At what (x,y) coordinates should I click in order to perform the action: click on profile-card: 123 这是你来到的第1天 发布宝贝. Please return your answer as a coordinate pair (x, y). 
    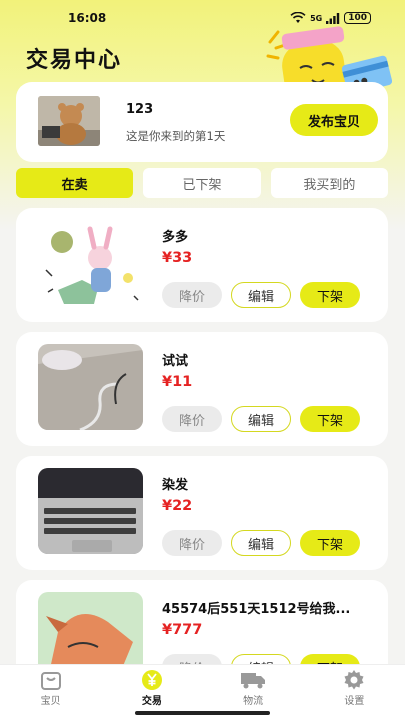
    Looking at the image, I should click on (202, 122).